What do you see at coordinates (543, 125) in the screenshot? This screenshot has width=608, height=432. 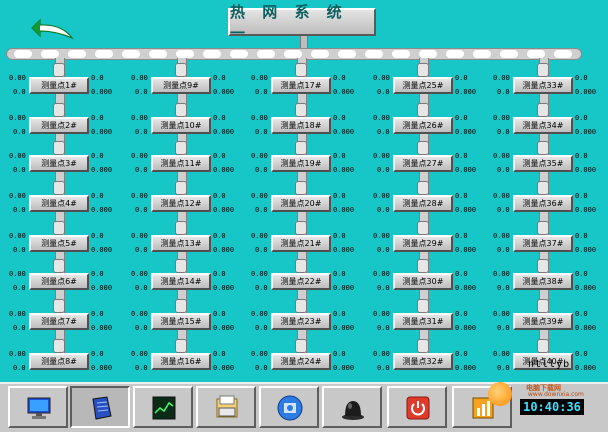 I see `measure-point-button: 测量点34#` at bounding box center [543, 125].